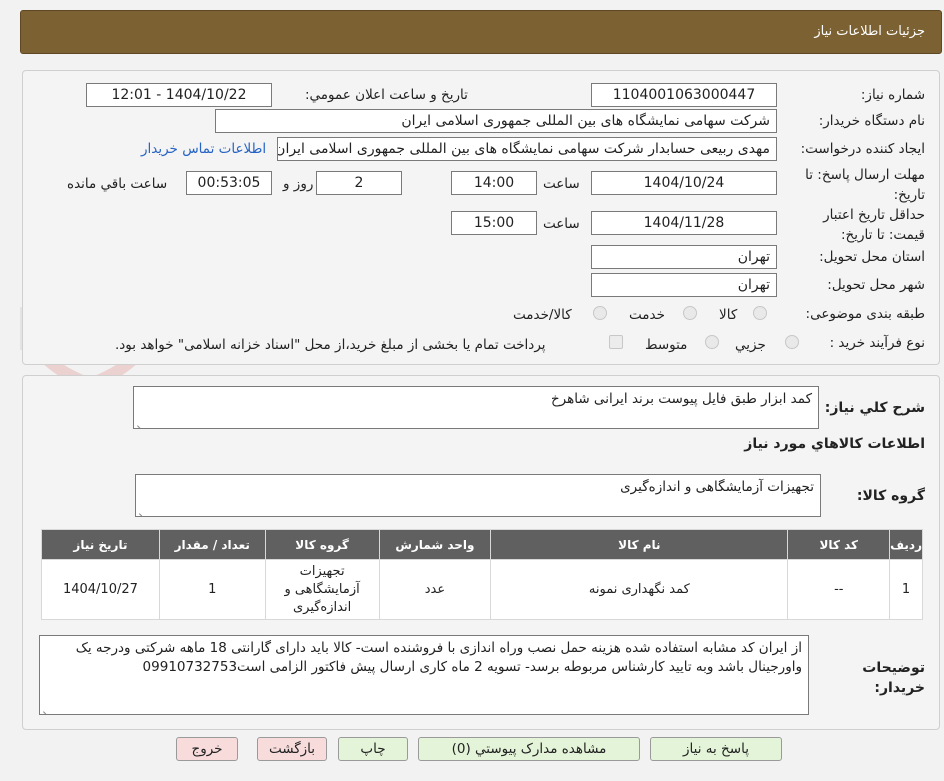  I want to click on remaining-time-field: 00:53:05, so click(229, 183).